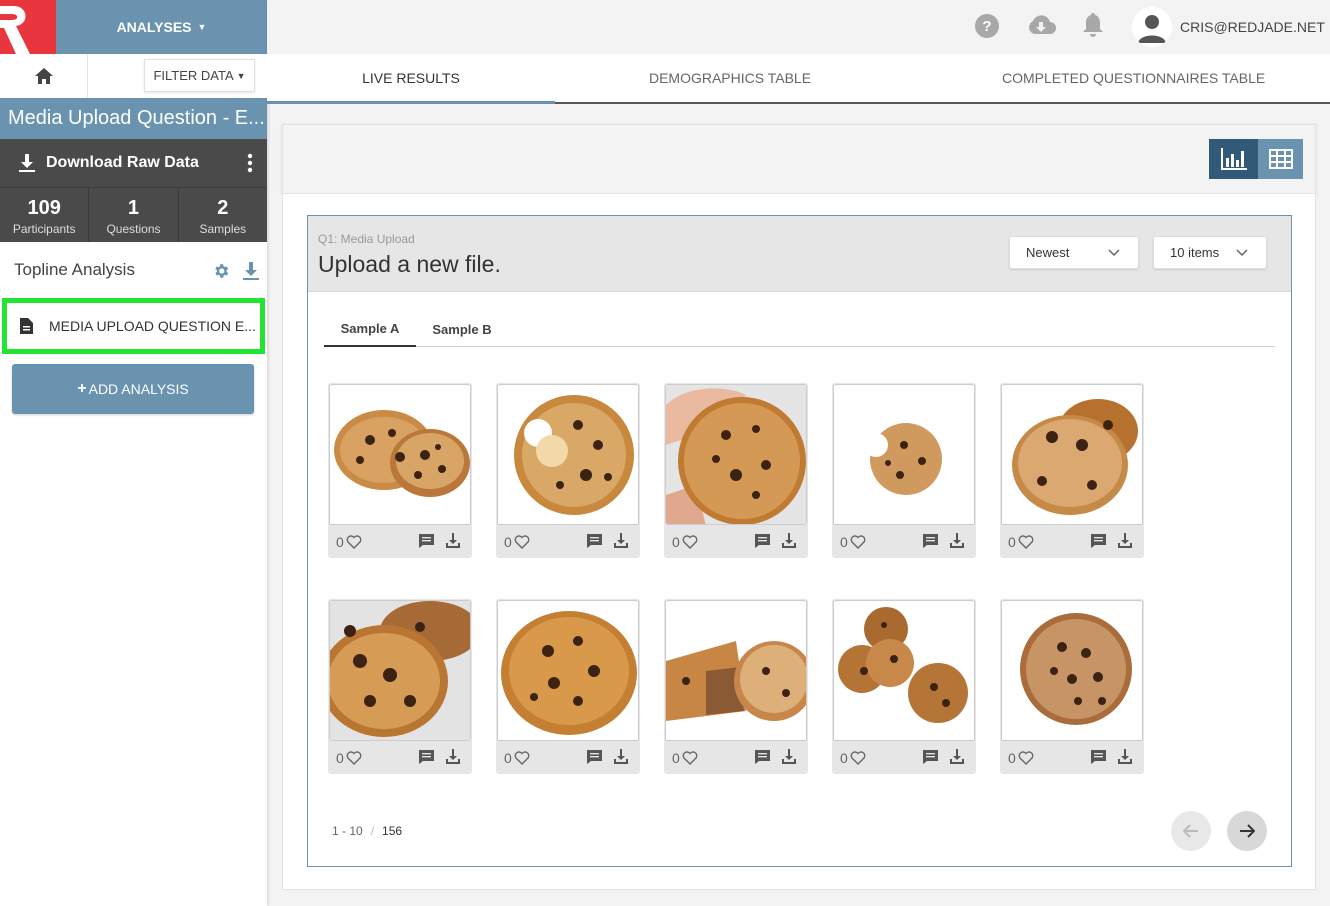 This screenshot has width=1330, height=906. What do you see at coordinates (1247, 831) in the screenshot?
I see `next-page-button` at bounding box center [1247, 831].